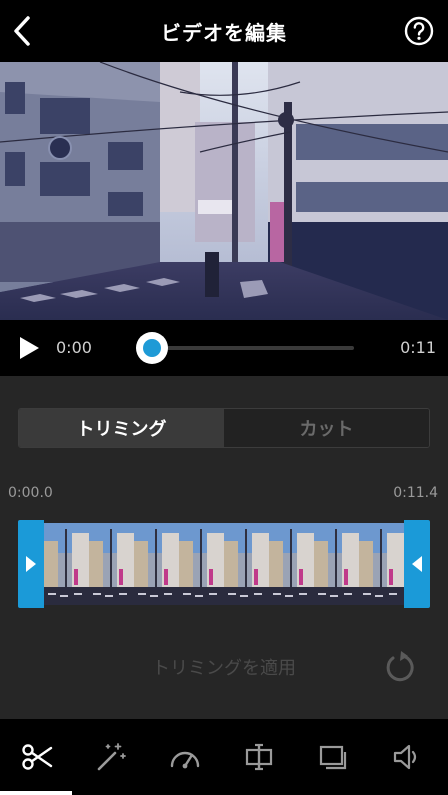  I want to click on audio-tool-button, so click(407, 757).